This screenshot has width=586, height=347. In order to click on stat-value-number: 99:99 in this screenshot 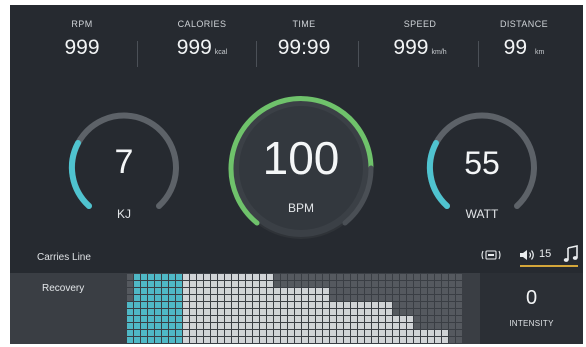, I will do `click(304, 47)`.